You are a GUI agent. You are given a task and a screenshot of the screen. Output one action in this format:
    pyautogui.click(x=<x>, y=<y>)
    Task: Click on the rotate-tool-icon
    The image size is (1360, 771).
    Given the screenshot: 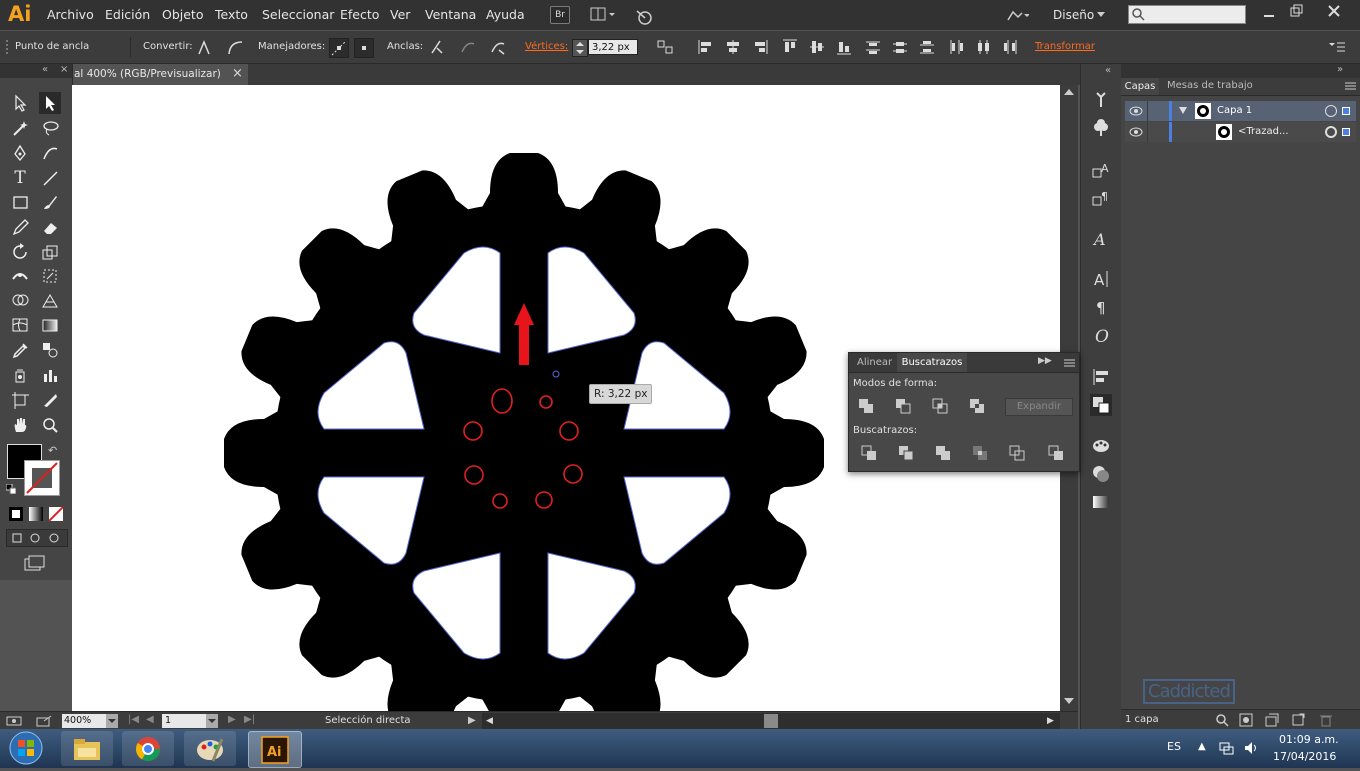 What is the action you would take?
    pyautogui.click(x=20, y=252)
    